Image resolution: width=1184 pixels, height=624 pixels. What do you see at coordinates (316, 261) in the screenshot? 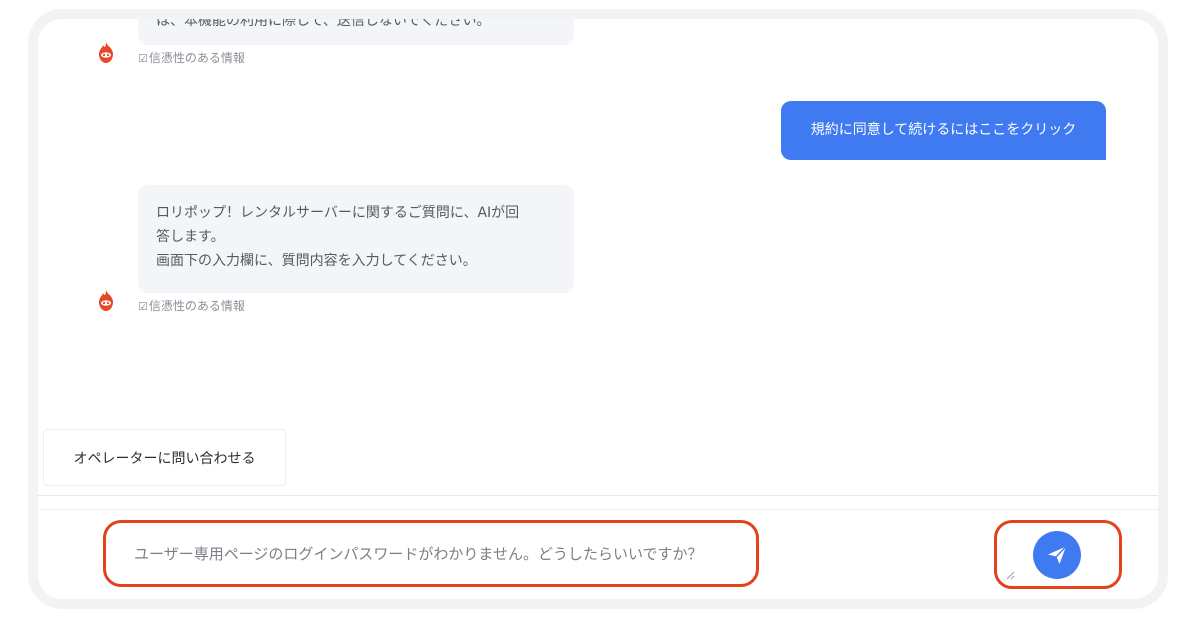
I see `bot-message-line: 画面下の入力欄に、質問内容を入力してください。` at bounding box center [316, 261].